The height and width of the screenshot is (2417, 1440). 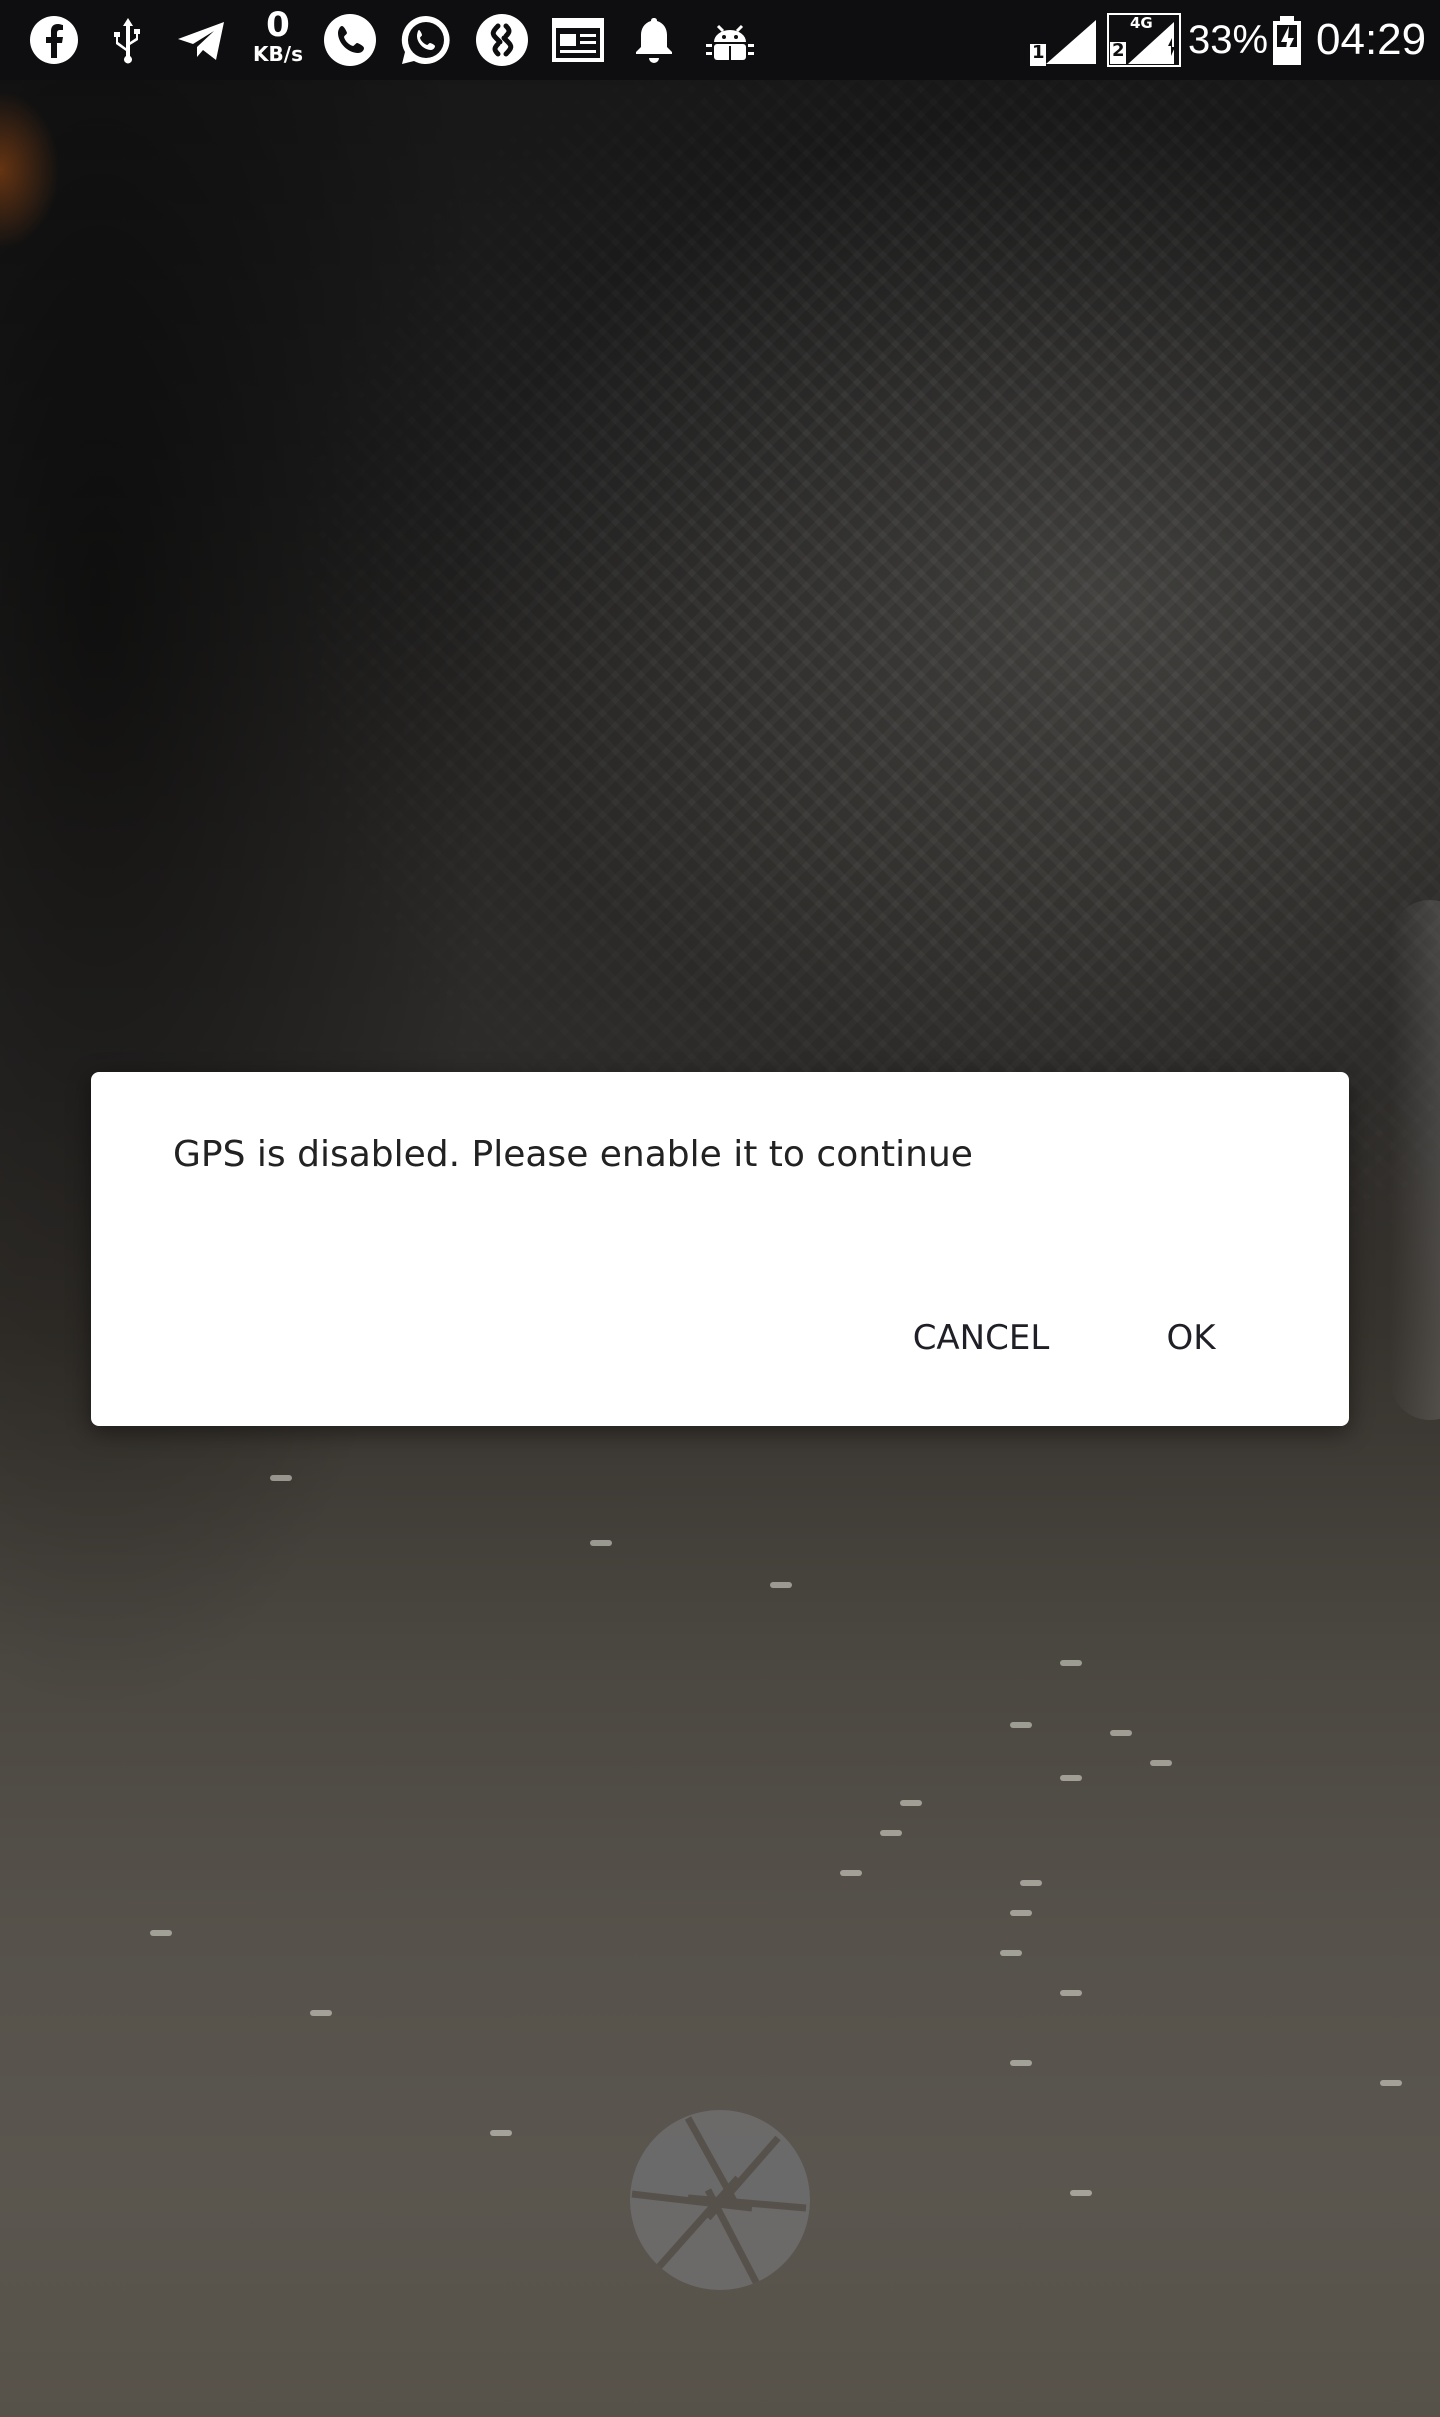 I want to click on ok-button: OK, so click(x=1191, y=1338).